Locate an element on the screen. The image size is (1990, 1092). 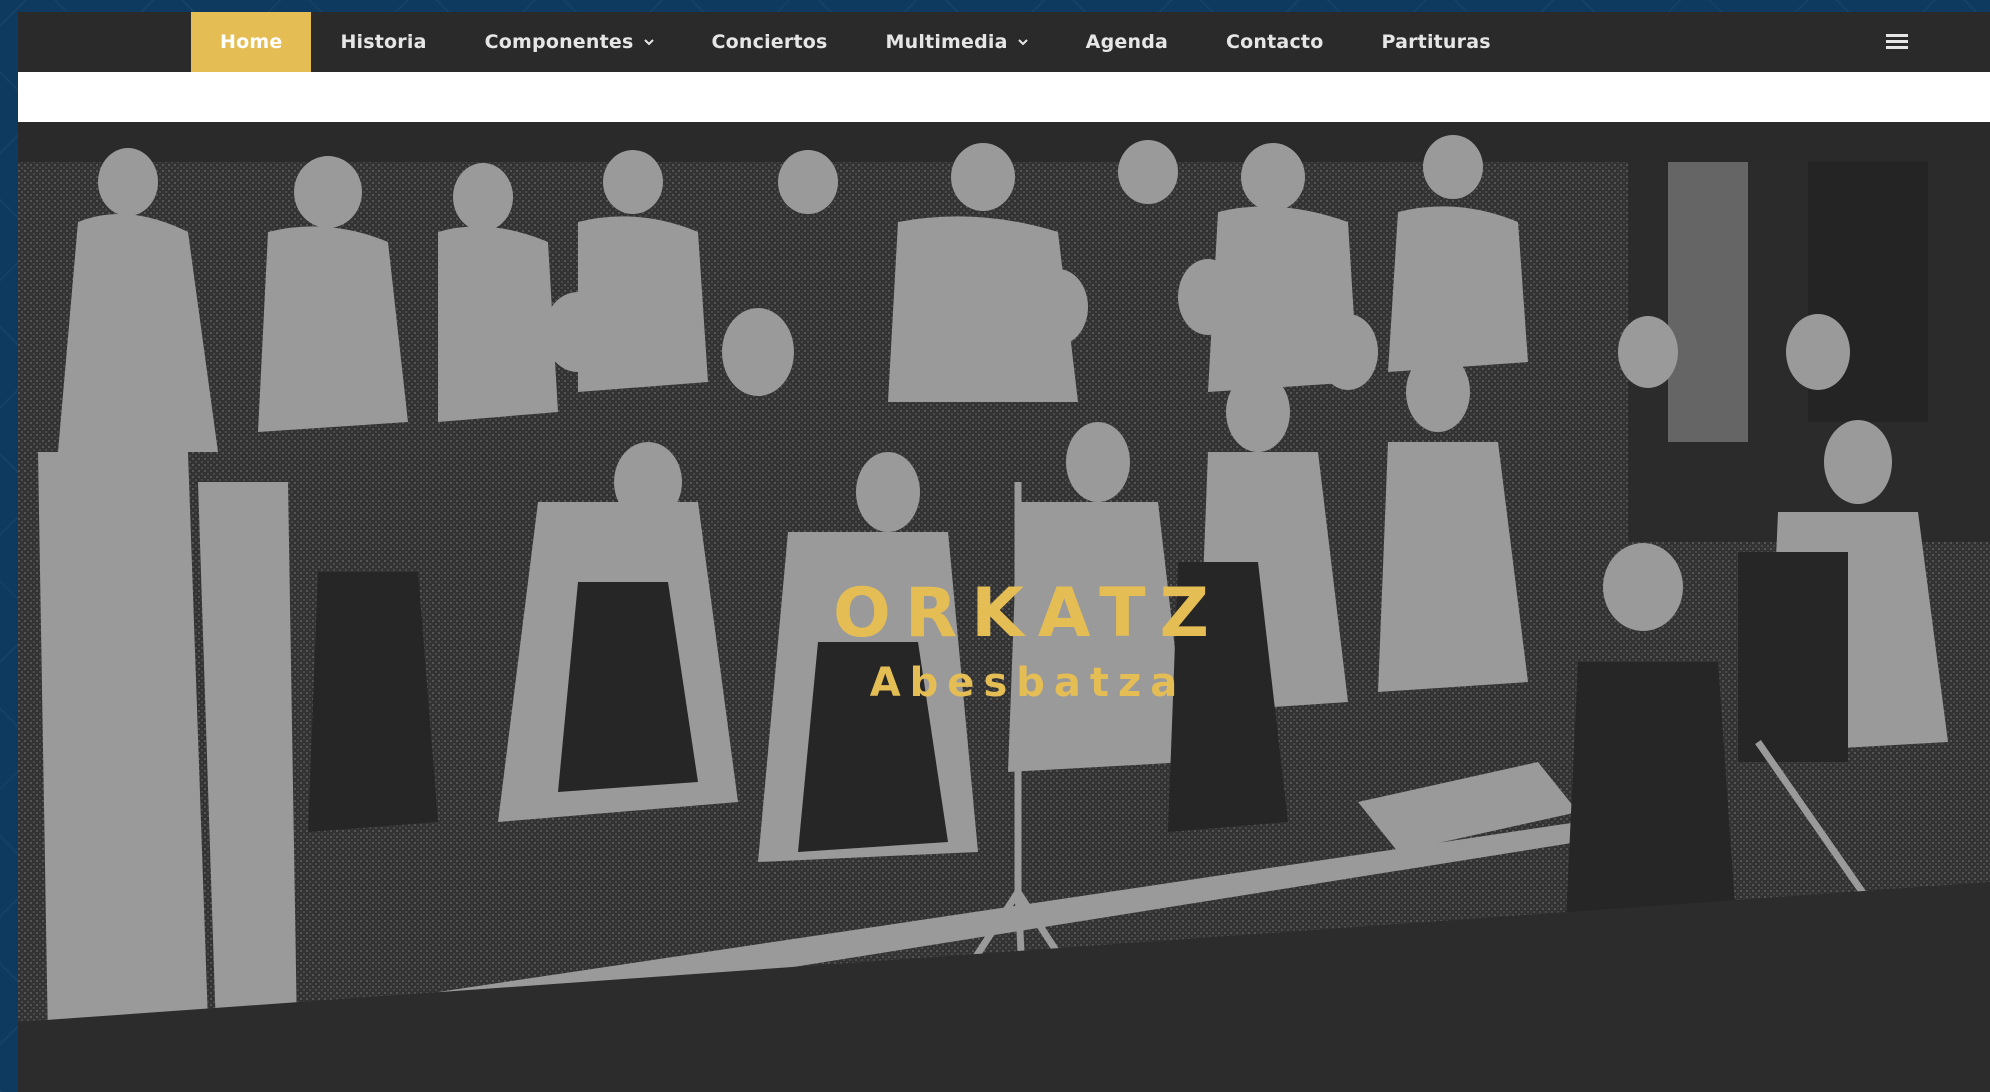
nav-item-label: Agenda is located at coordinates (1127, 42).